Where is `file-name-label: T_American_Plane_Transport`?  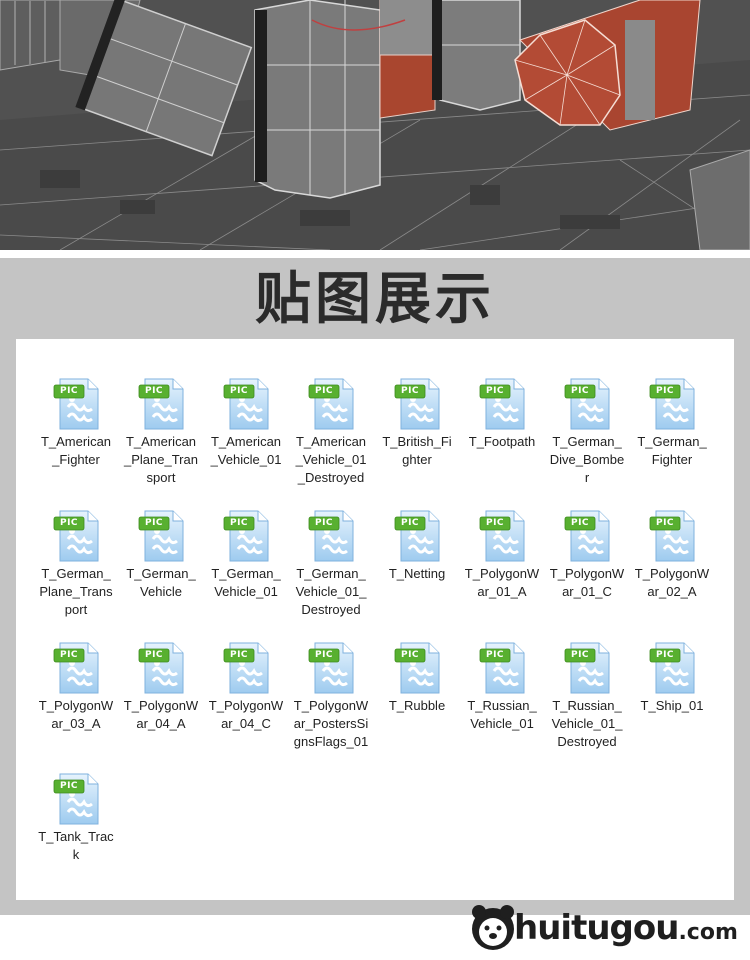
file-name-label: T_American_Plane_Transport is located at coordinates (161, 459).